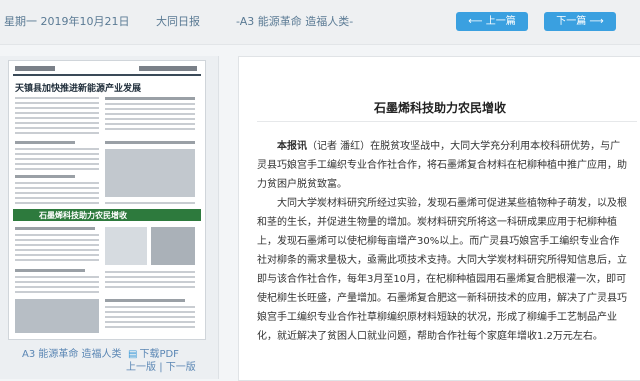 This screenshot has height=381, width=640. Describe the element at coordinates (292, 146) in the screenshot. I see `lead-tag: 本报讯` at that location.